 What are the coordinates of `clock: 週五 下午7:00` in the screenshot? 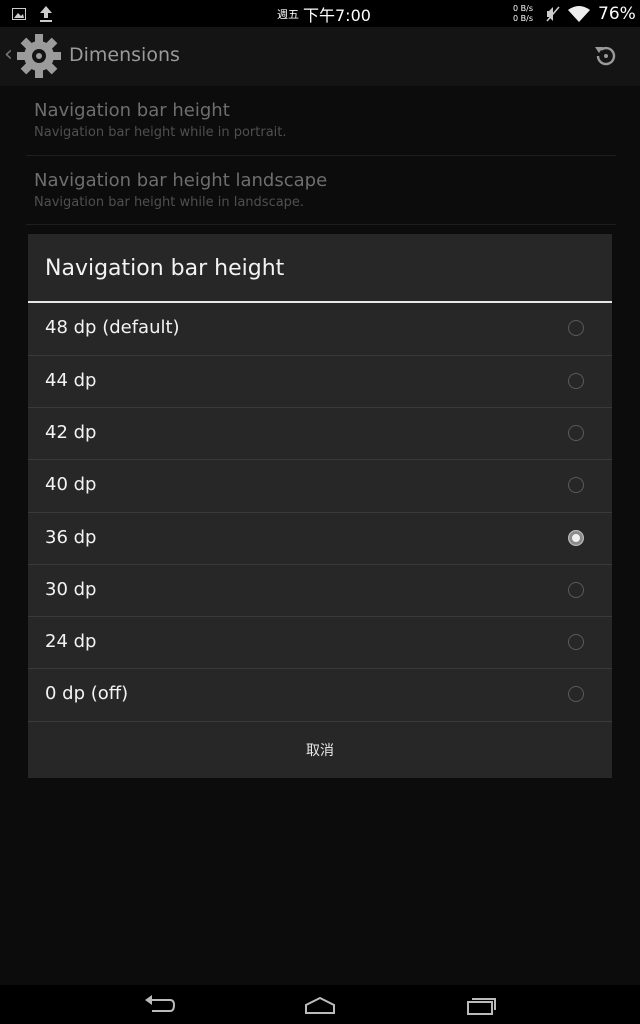 It's located at (324, 13).